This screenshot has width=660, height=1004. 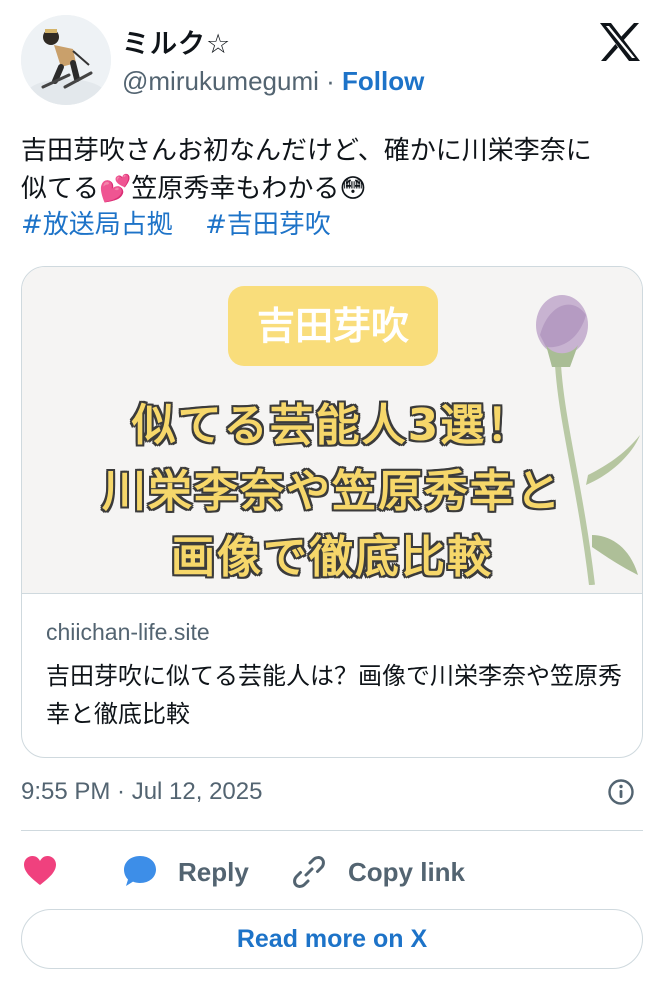 What do you see at coordinates (309, 872) in the screenshot?
I see `link-icon` at bounding box center [309, 872].